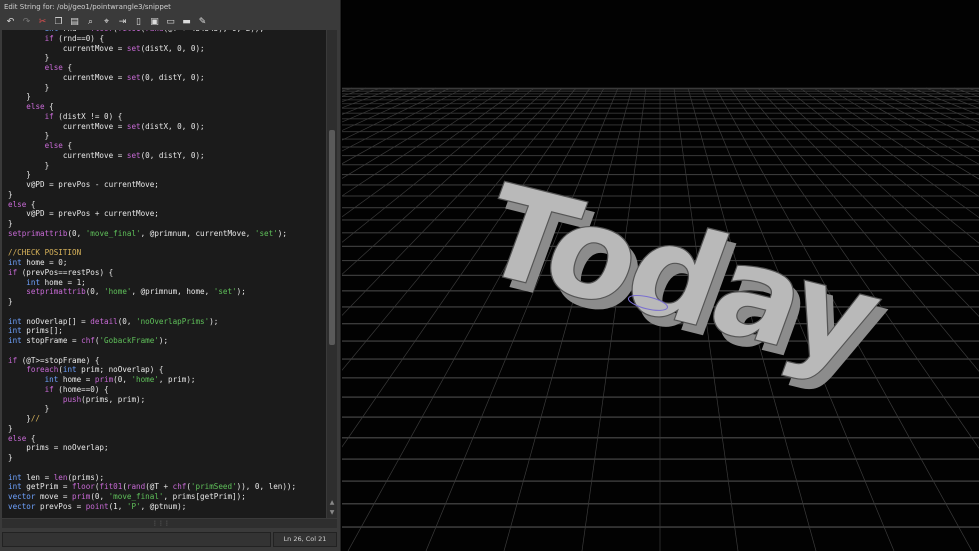 Image resolution: width=979 pixels, height=551 pixels. What do you see at coordinates (60, 477) in the screenshot?
I see `code-token: len` at bounding box center [60, 477].